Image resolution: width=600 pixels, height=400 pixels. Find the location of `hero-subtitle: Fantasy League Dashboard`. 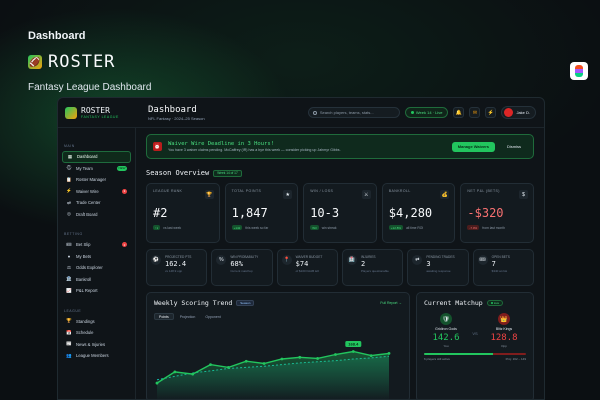

hero-subtitle: Fantasy League Dashboard is located at coordinates (90, 87).